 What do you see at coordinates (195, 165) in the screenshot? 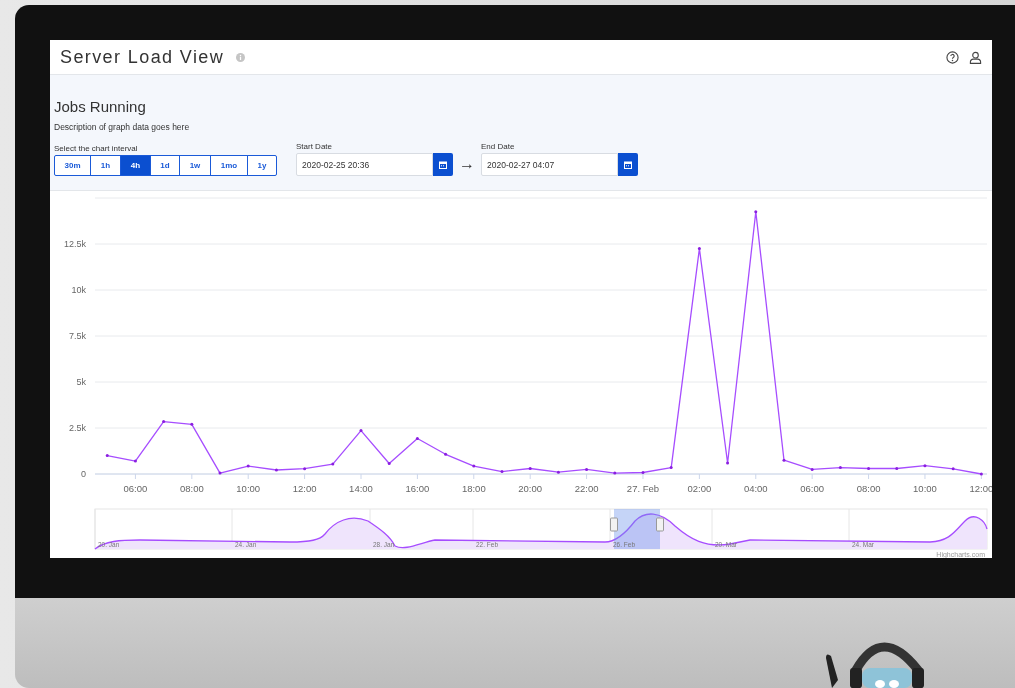
I see `interval-button: 1w` at bounding box center [195, 165].